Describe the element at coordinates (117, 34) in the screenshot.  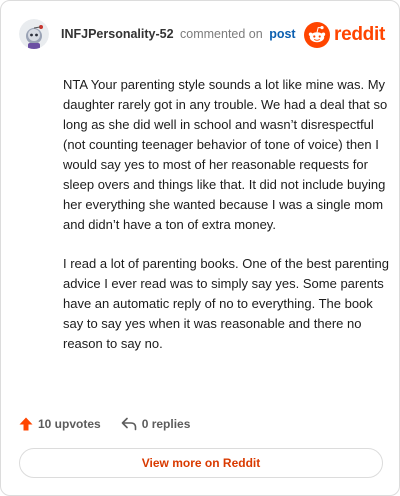
I see `username-link: INFJPersonality-52` at that location.